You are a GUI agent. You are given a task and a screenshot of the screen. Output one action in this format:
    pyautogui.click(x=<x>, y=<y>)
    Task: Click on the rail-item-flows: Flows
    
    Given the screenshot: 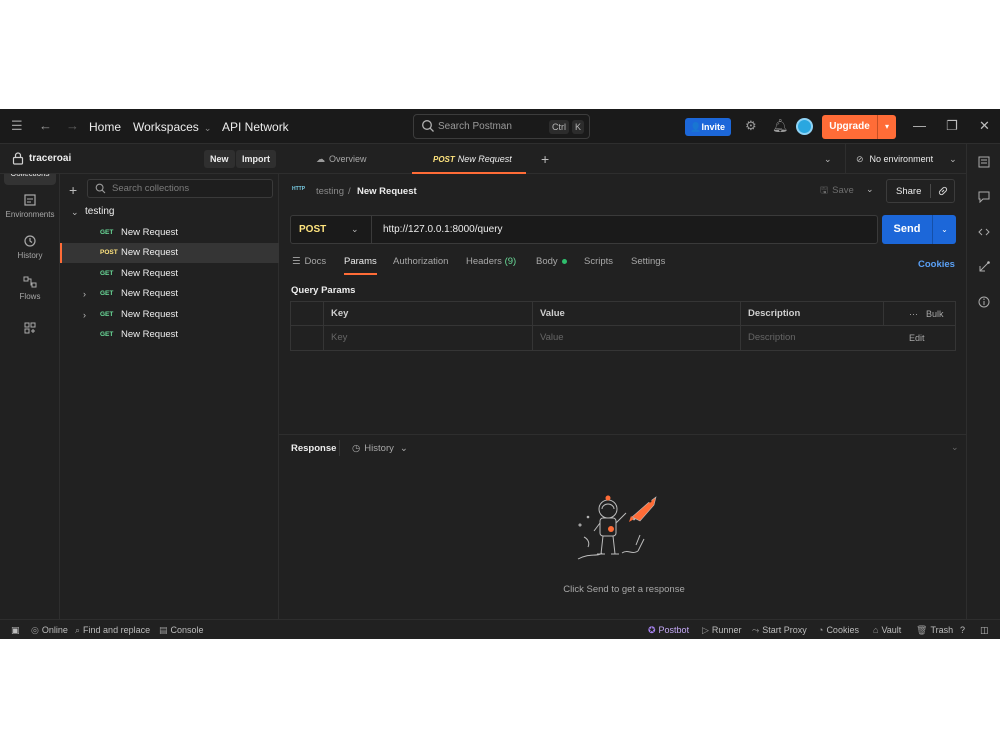 What is the action you would take?
    pyautogui.click(x=30, y=289)
    